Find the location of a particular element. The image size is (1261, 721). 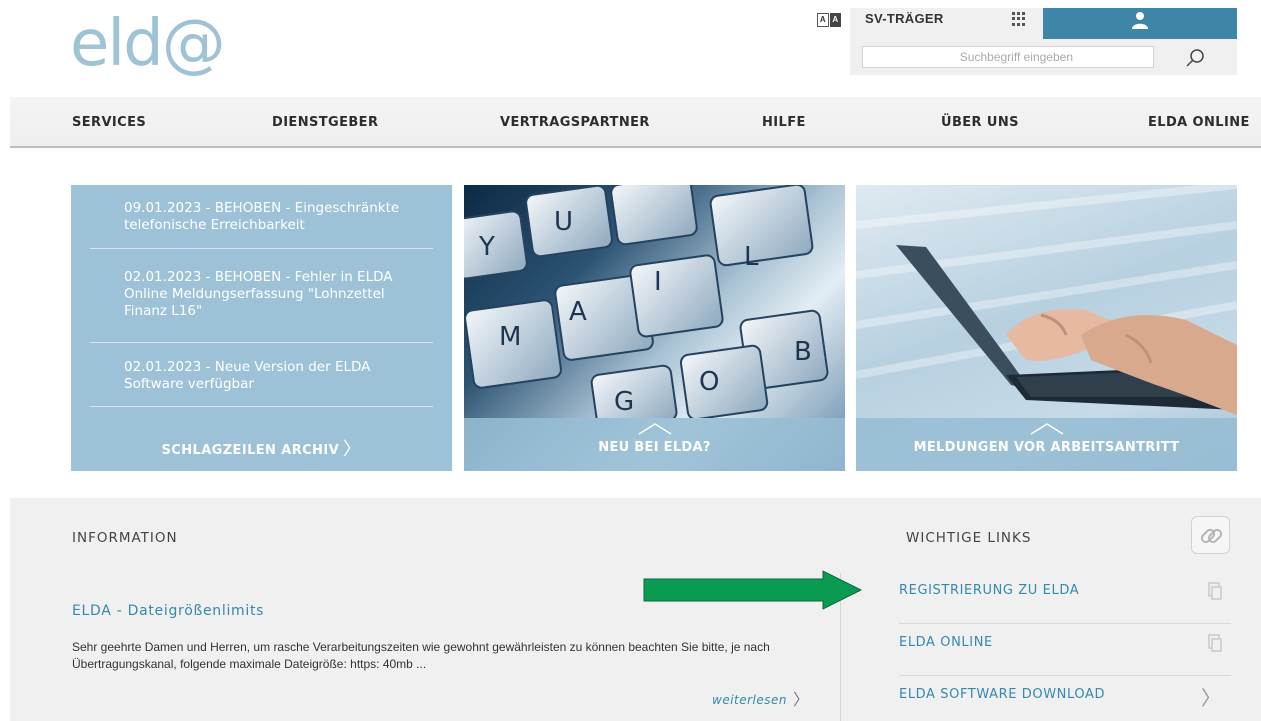

neu-bei-elda-caption: NEU BEI ELDA? is located at coordinates (654, 444).